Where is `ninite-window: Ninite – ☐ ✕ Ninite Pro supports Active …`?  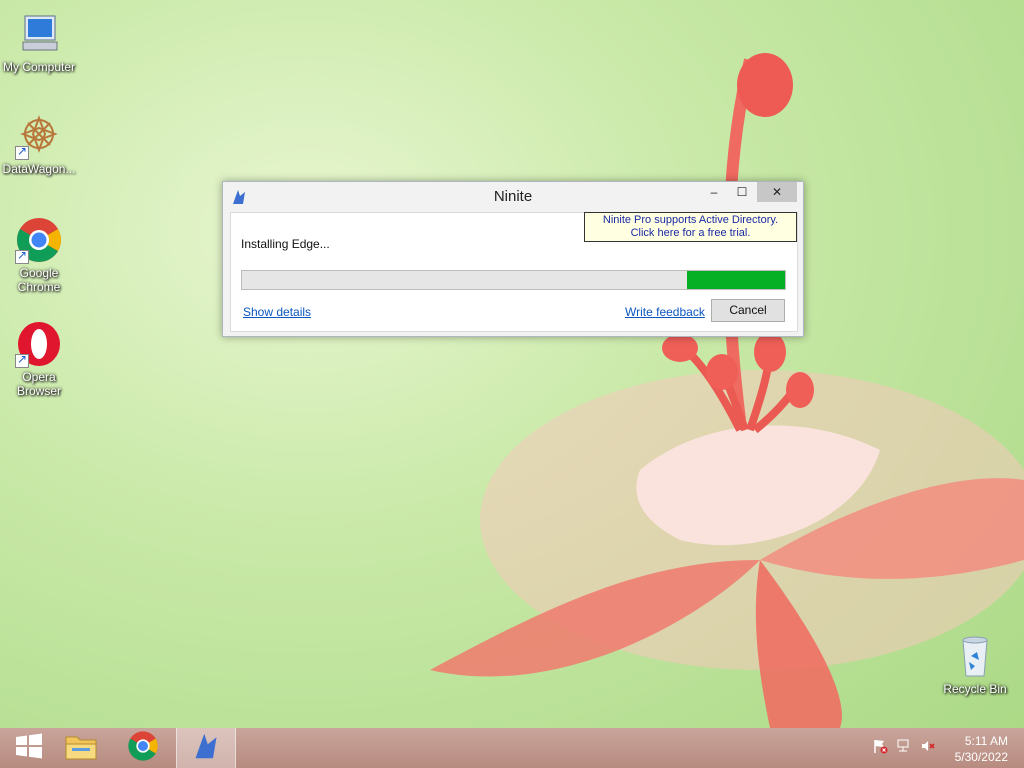
ninite-window: Ninite – ☐ ✕ Ninite Pro supports Active … is located at coordinates (513, 259).